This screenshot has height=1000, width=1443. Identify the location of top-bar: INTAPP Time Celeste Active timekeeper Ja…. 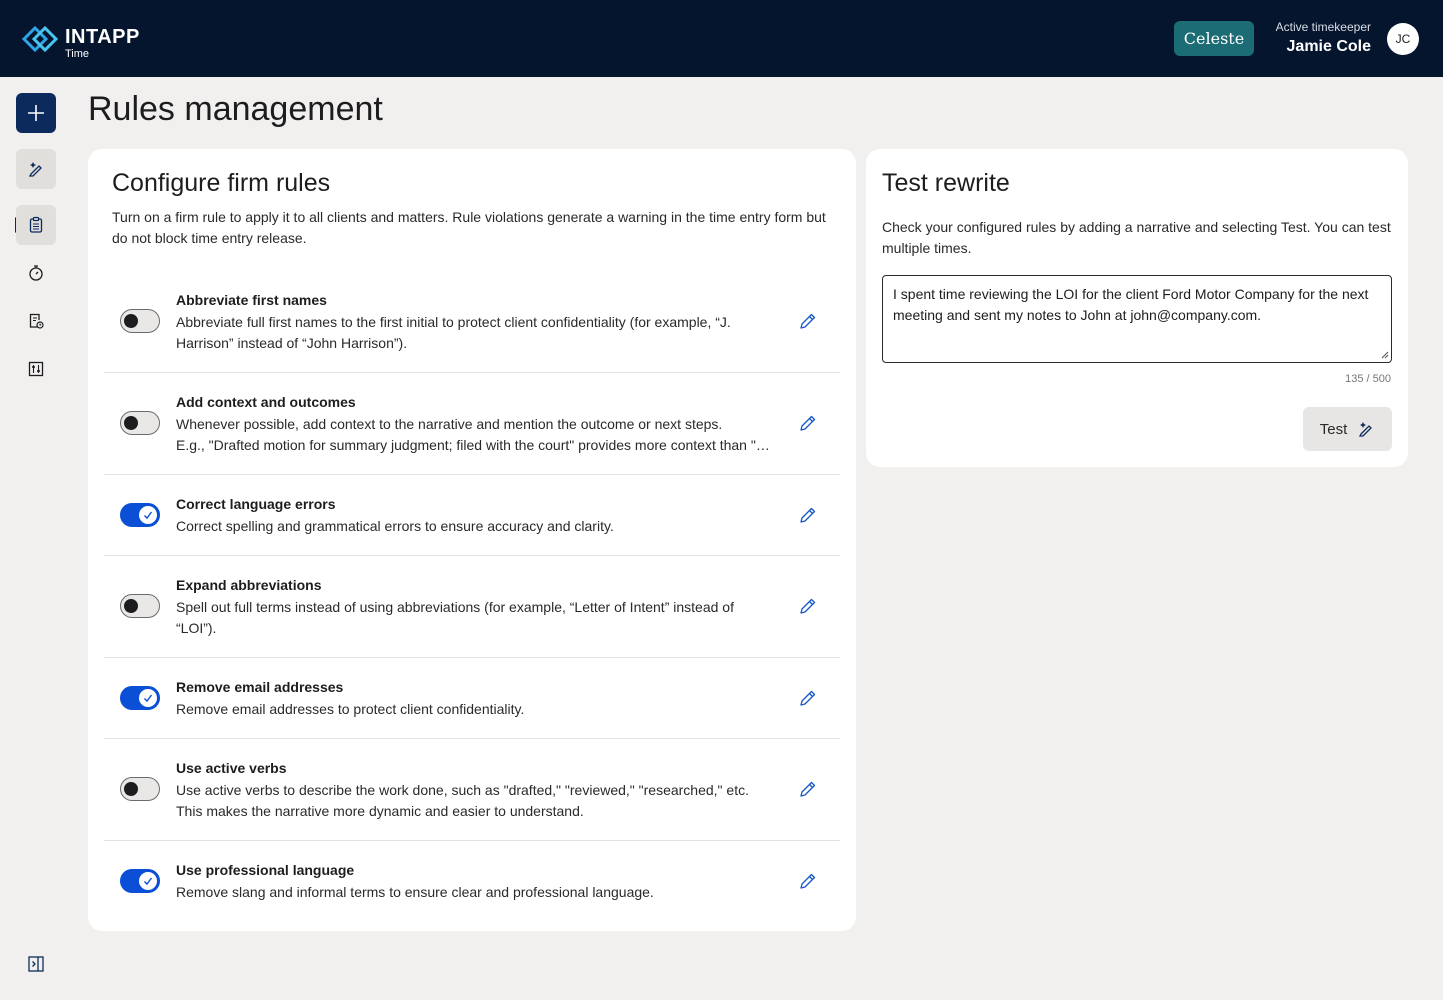
(721, 38).